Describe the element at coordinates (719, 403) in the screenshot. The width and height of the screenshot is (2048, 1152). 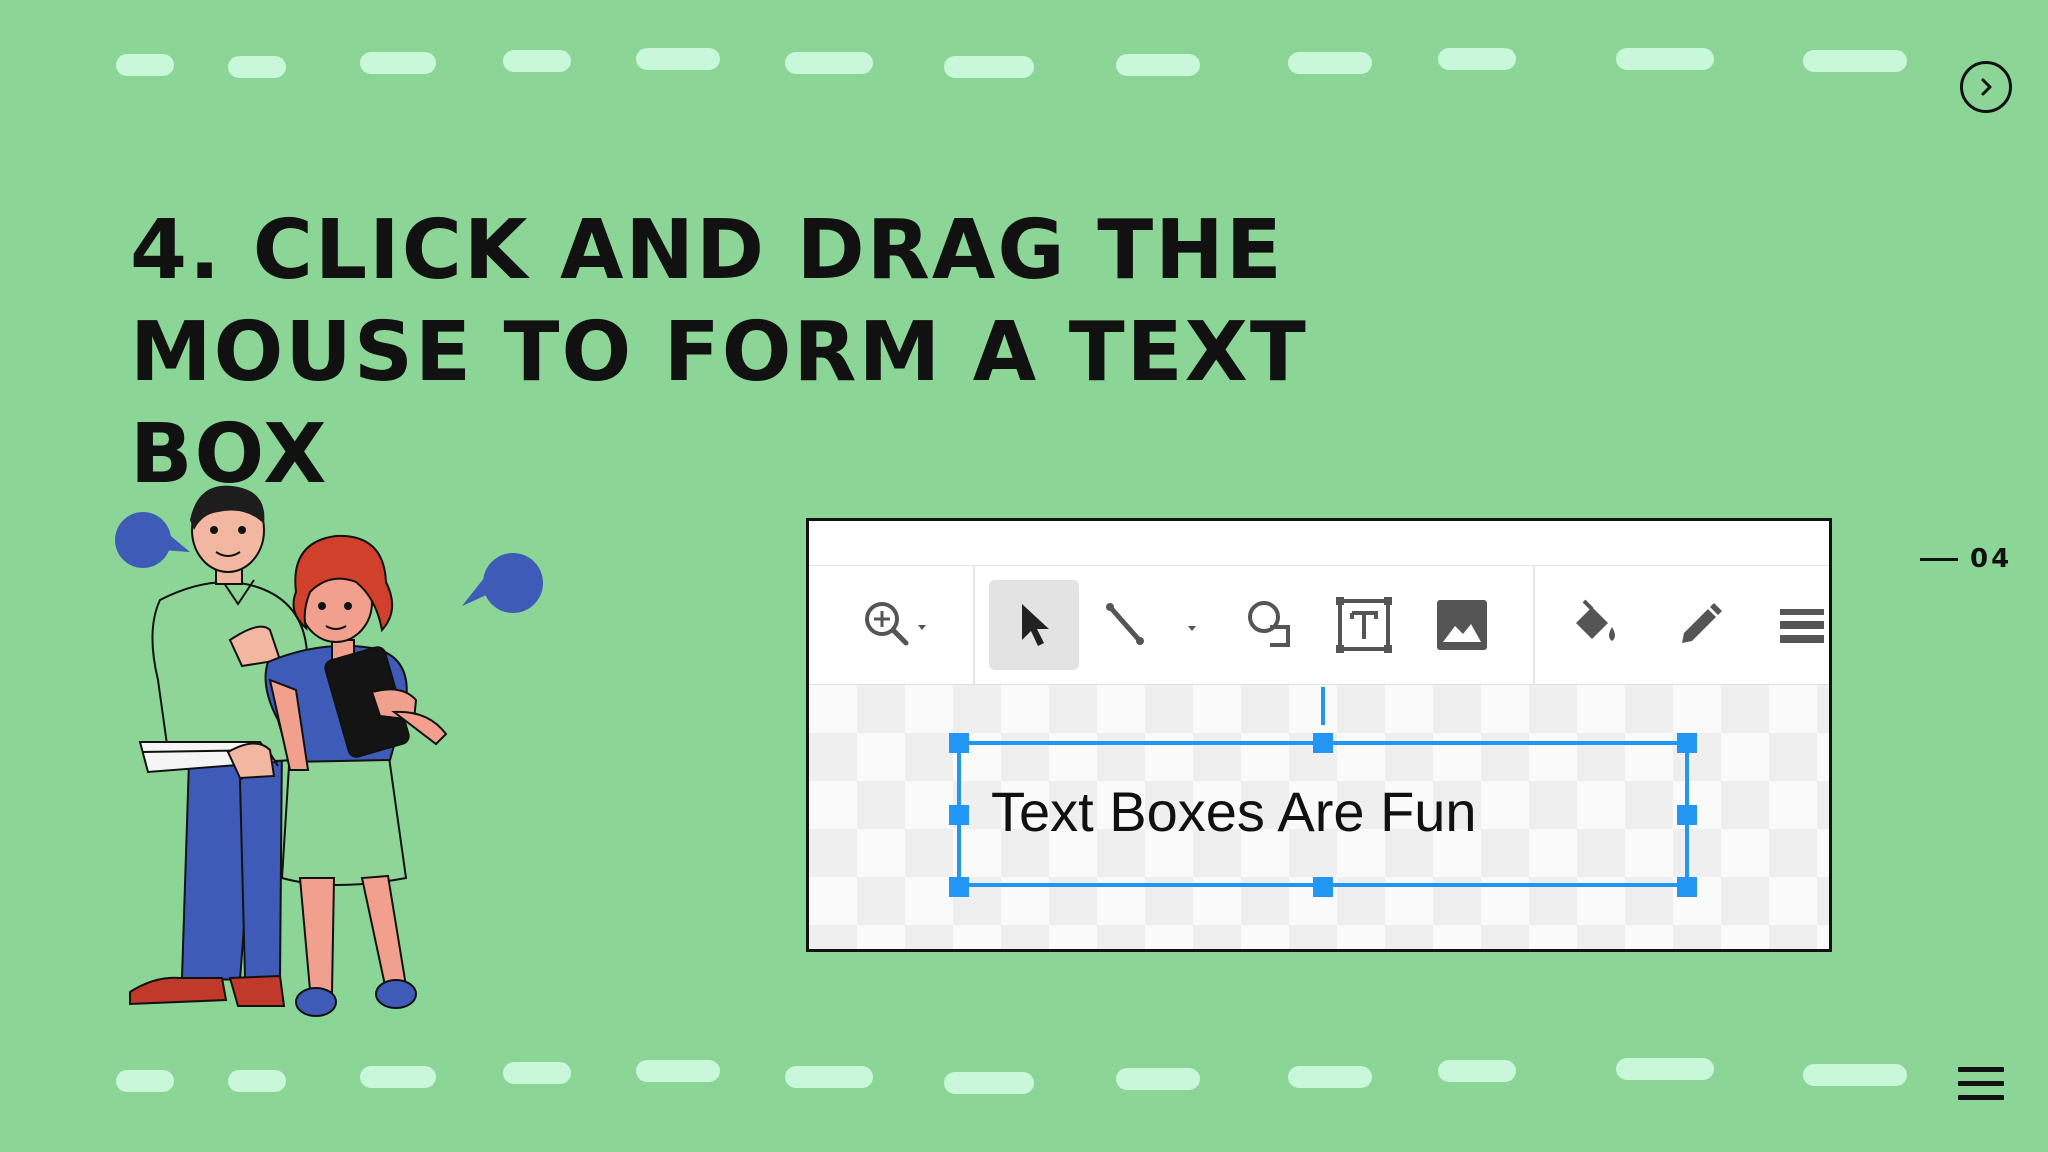
I see `title-line-2: mouse to form a text box` at that location.